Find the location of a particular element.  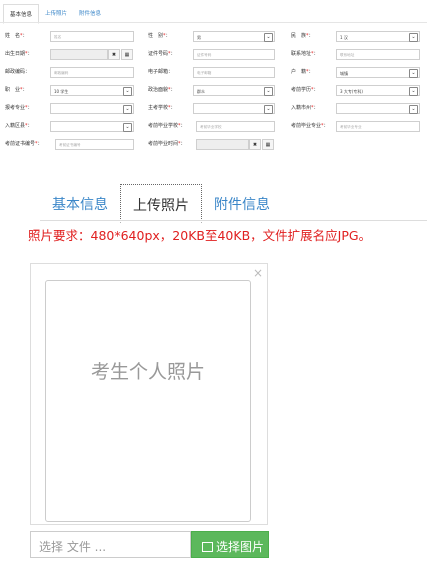

select-value: 3 大专(专科) is located at coordinates (351, 91).